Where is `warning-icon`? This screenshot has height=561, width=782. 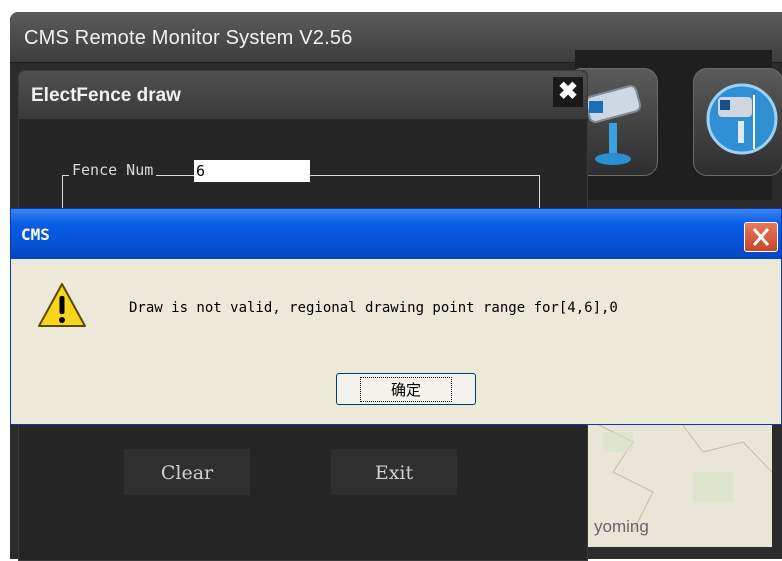
warning-icon is located at coordinates (62, 305).